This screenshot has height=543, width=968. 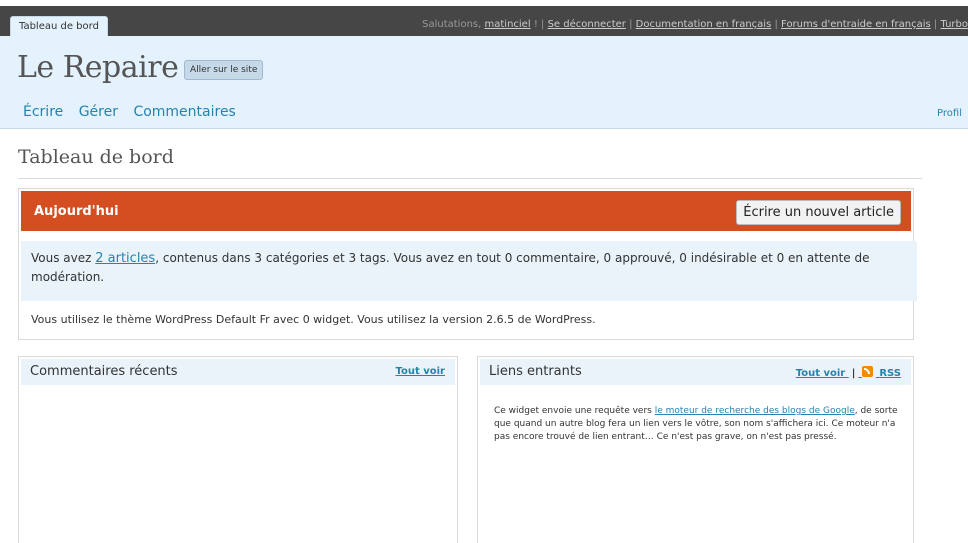 I want to click on docs-link: Documentation en français, so click(x=704, y=24).